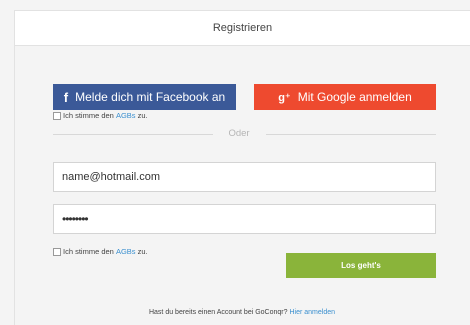 The image size is (470, 325). I want to click on divider-line-left, so click(133, 134).